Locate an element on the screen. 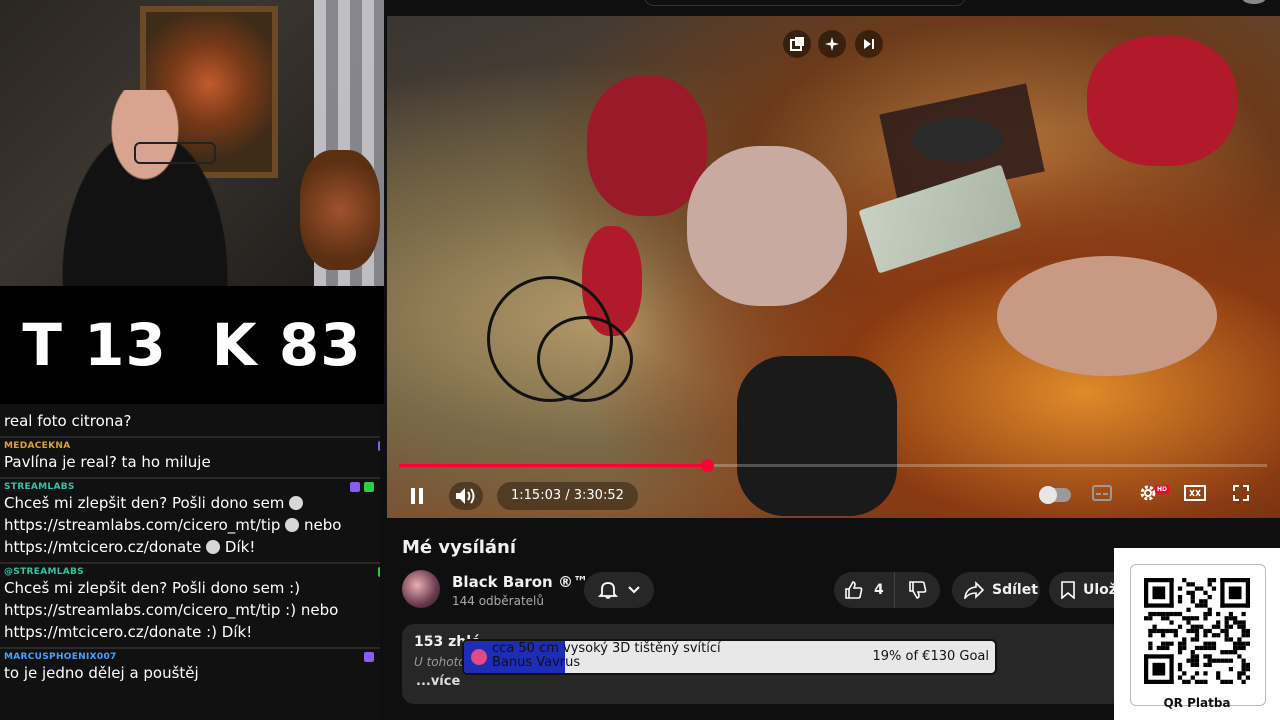  chat-username: STREAMLABS is located at coordinates (39, 487).